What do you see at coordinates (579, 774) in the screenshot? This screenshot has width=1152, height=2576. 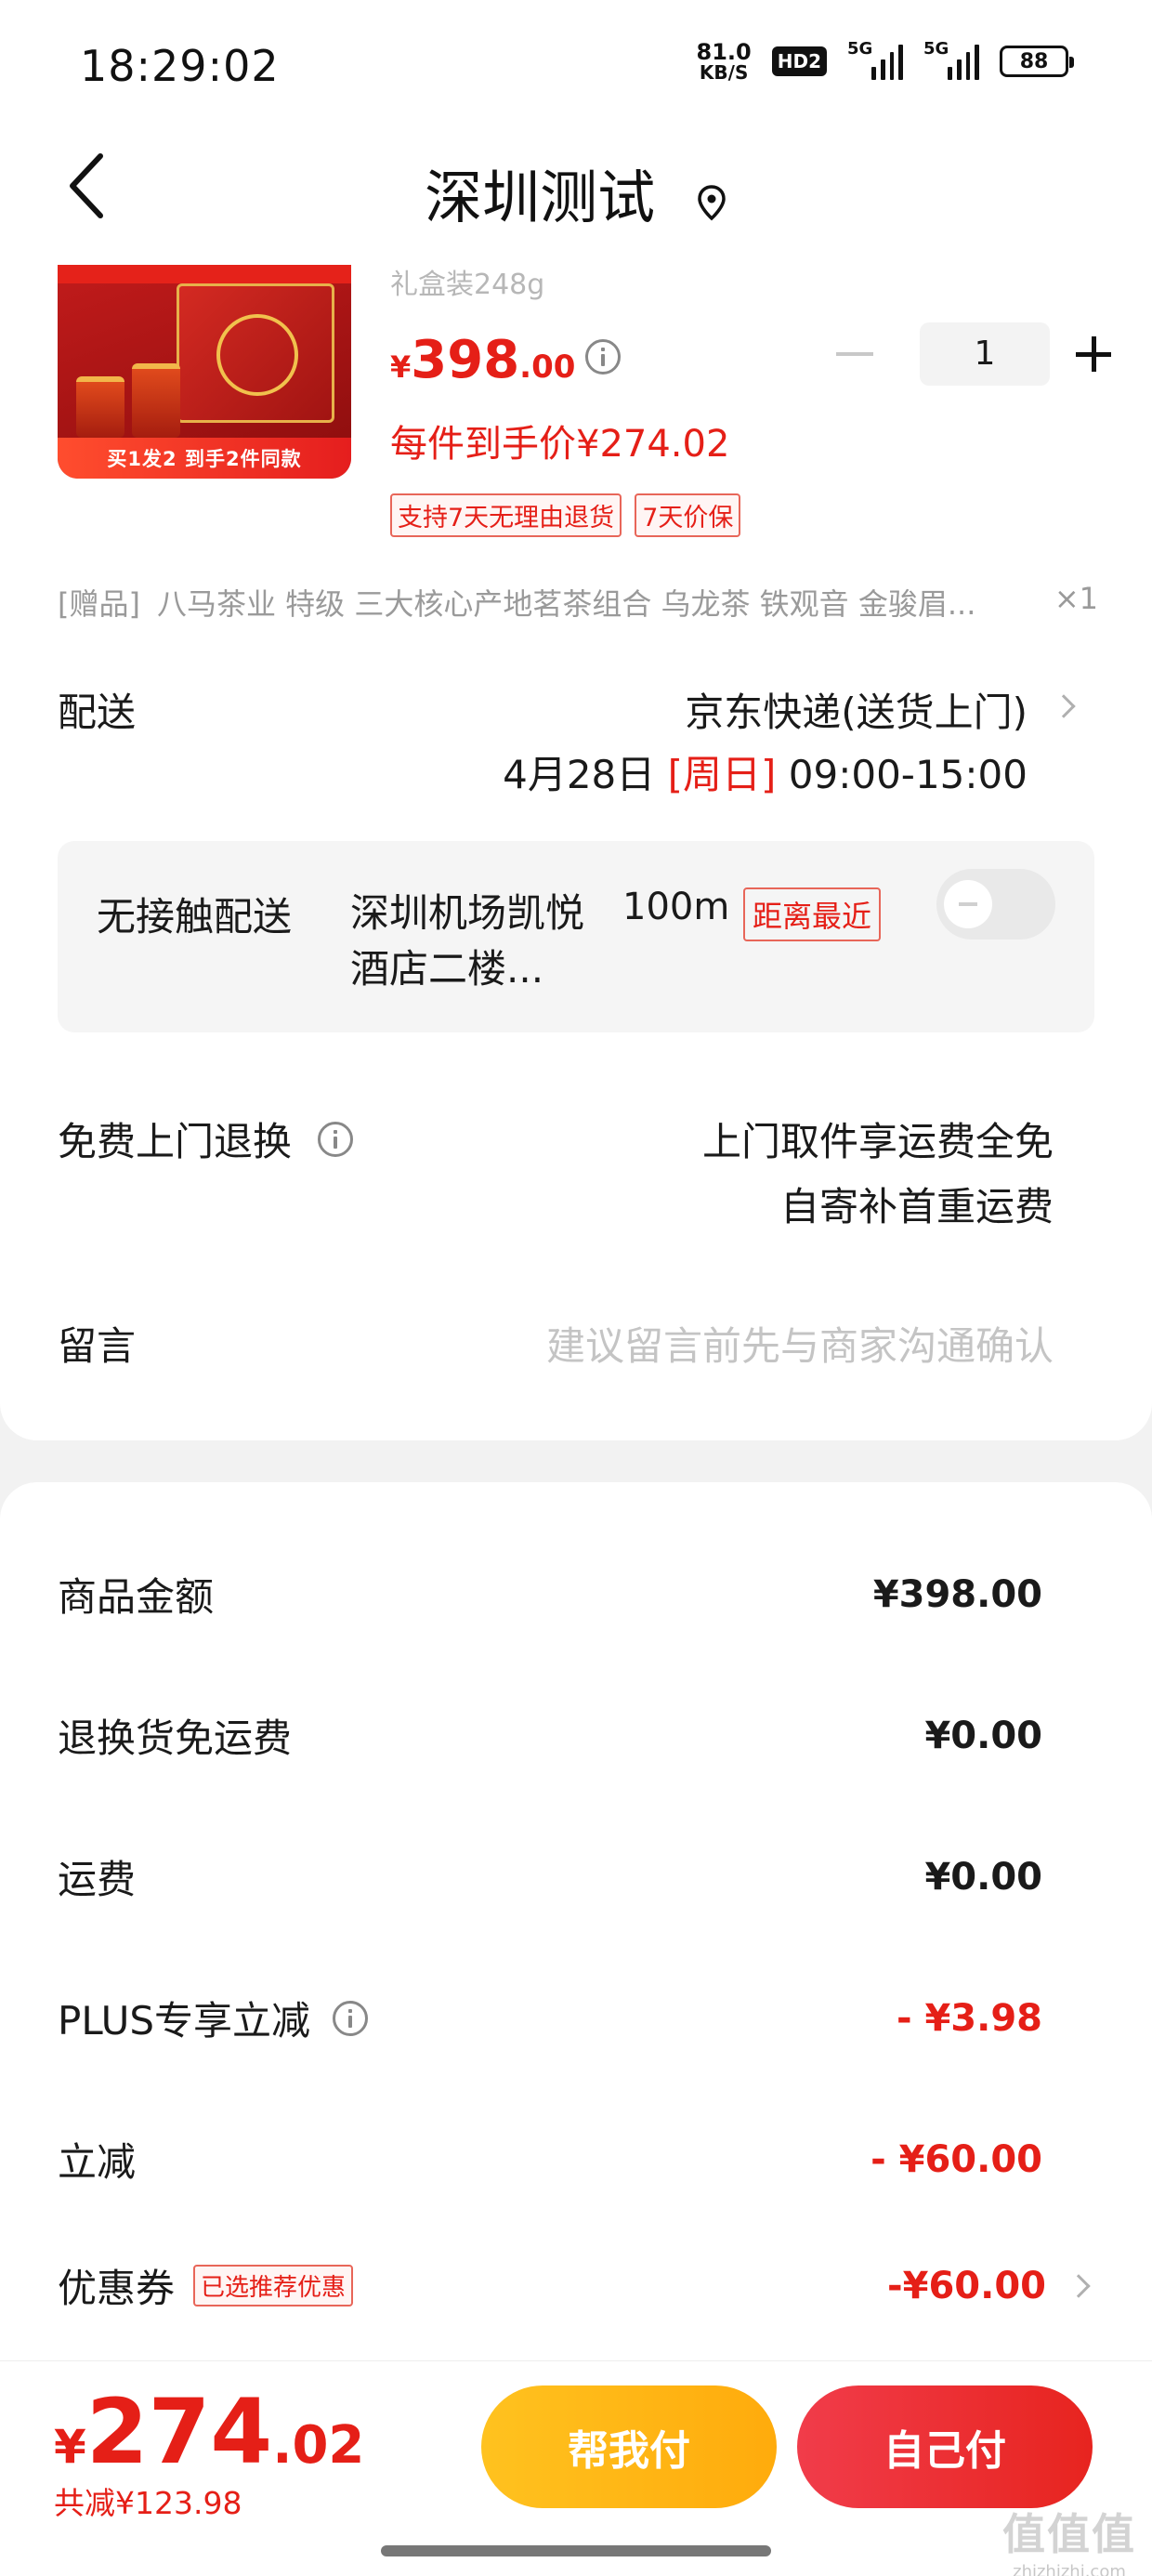 I see `delivery-date: 4月28日` at bounding box center [579, 774].